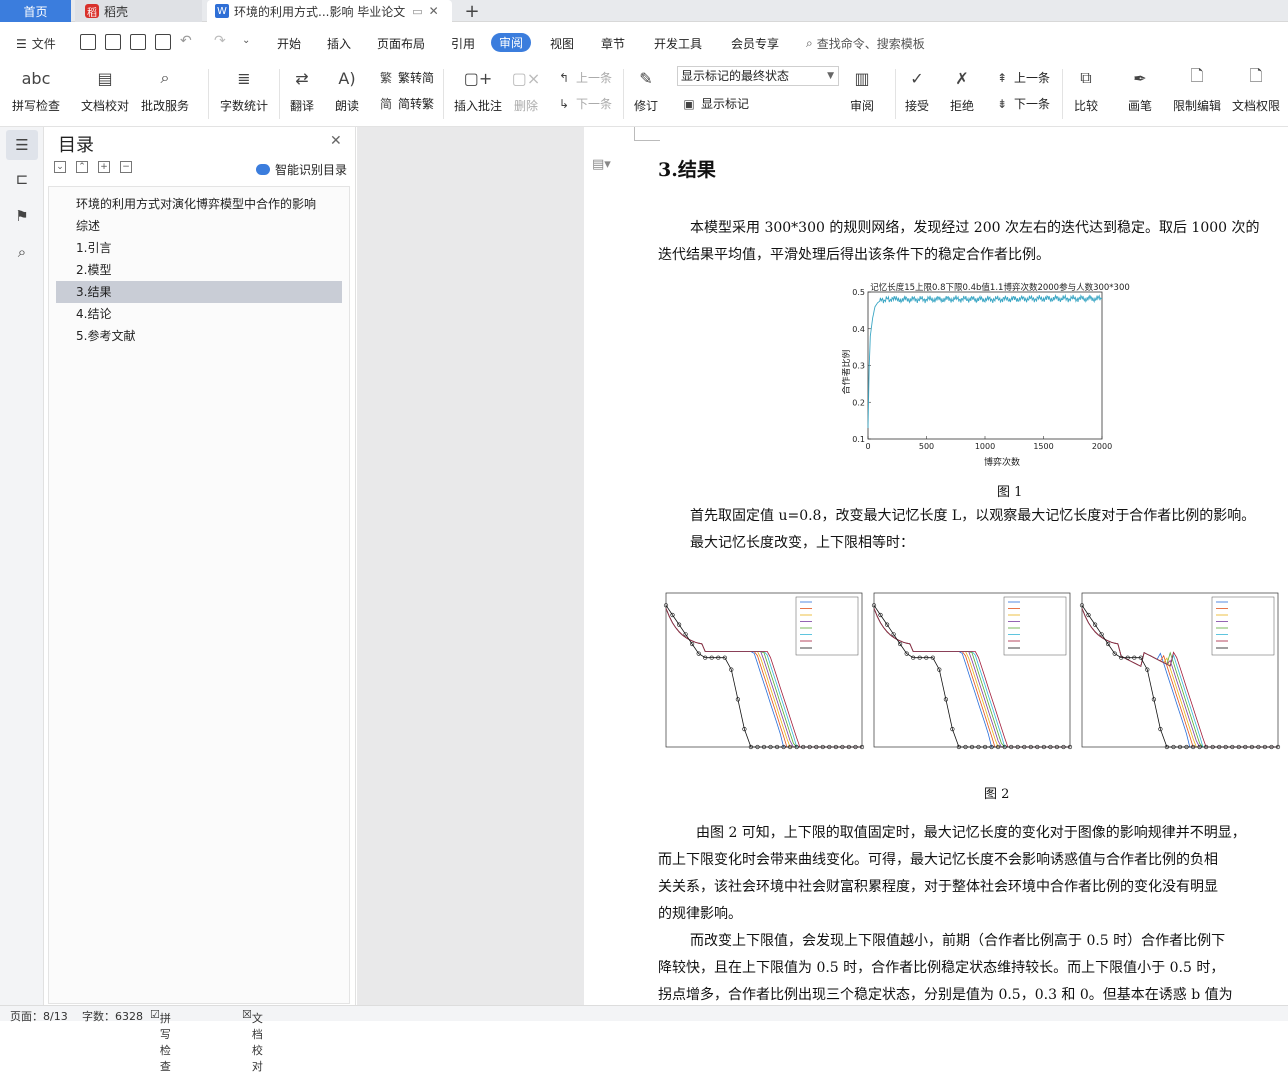  Describe the element at coordinates (962, 89) in the screenshot. I see `reject-button: ✗ 拒绝` at that location.